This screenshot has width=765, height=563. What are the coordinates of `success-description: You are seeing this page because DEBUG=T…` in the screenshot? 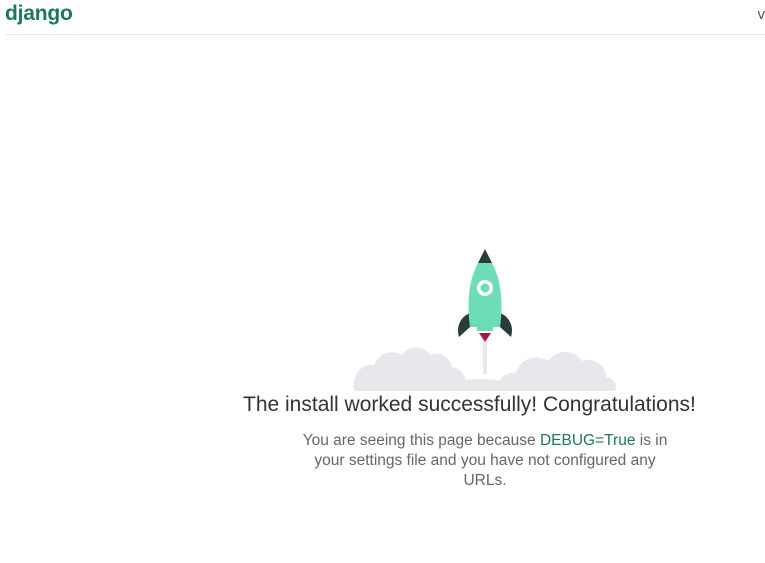 It's located at (485, 461).